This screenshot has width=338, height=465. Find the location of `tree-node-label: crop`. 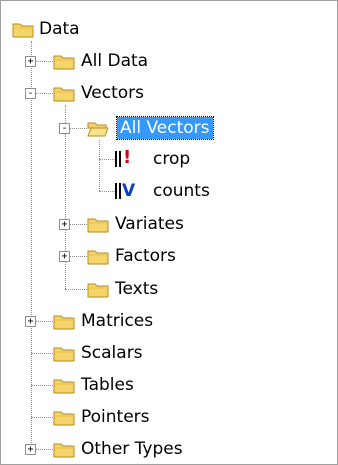

tree-node-label: crop is located at coordinates (172, 159).